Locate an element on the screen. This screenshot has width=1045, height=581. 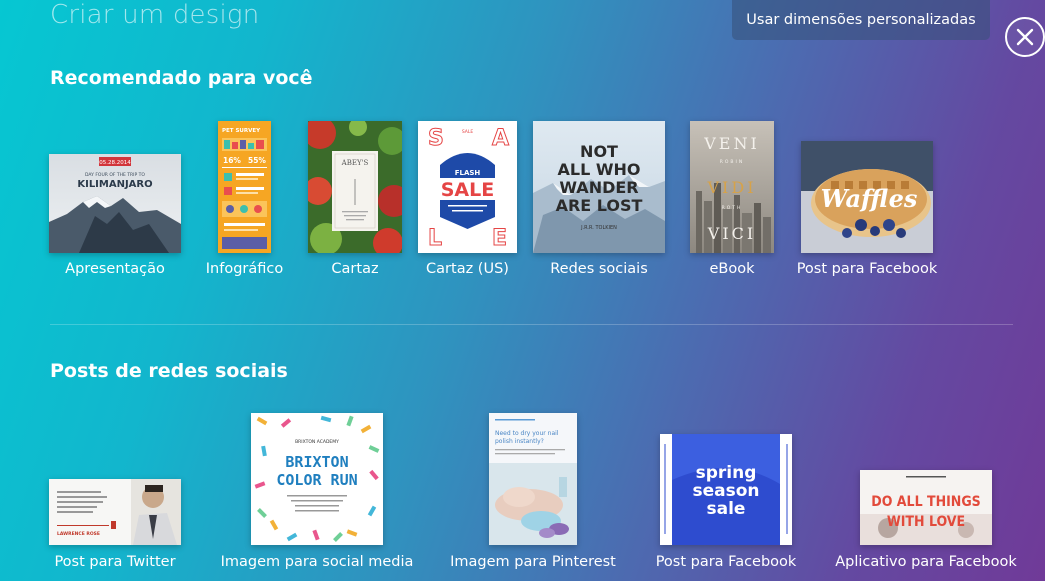
social-image-heading2: COLOR RUN is located at coordinates (316, 480).